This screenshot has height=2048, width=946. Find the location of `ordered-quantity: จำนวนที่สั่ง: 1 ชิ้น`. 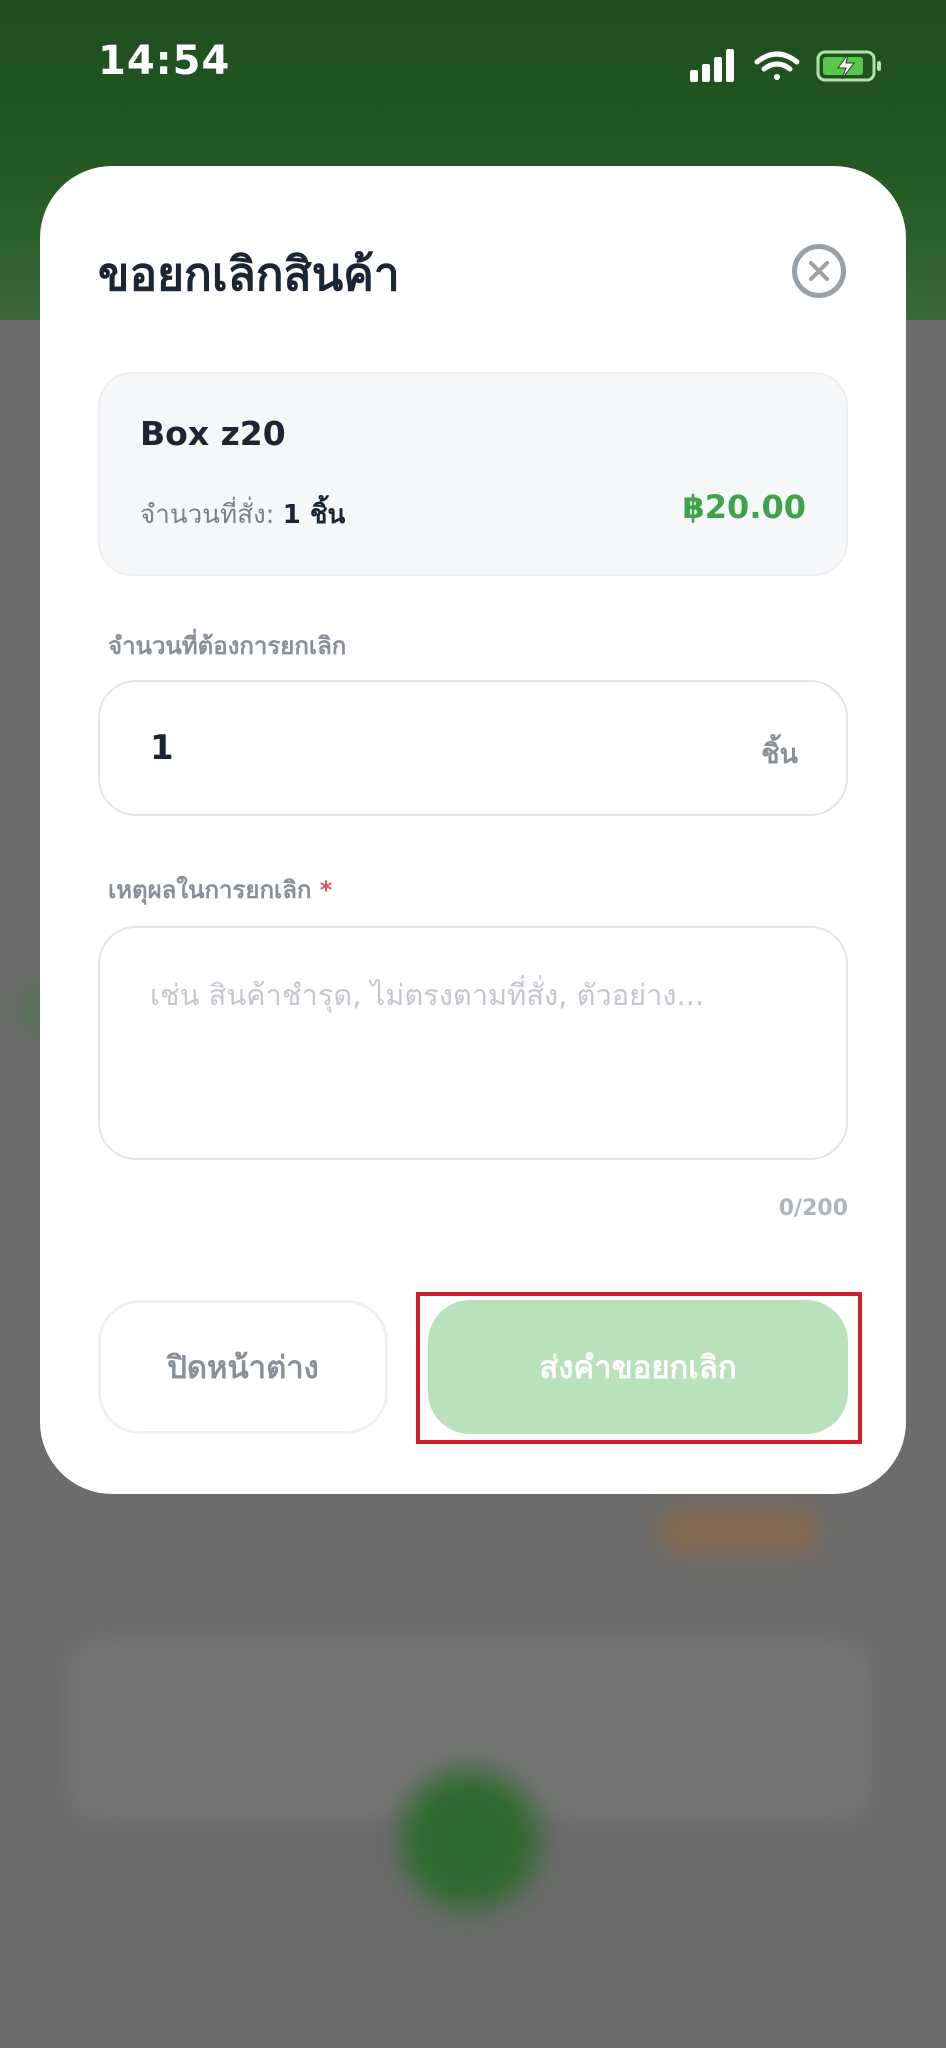

ordered-quantity: จำนวนที่สั่ง: 1 ชิ้น is located at coordinates (242, 514).